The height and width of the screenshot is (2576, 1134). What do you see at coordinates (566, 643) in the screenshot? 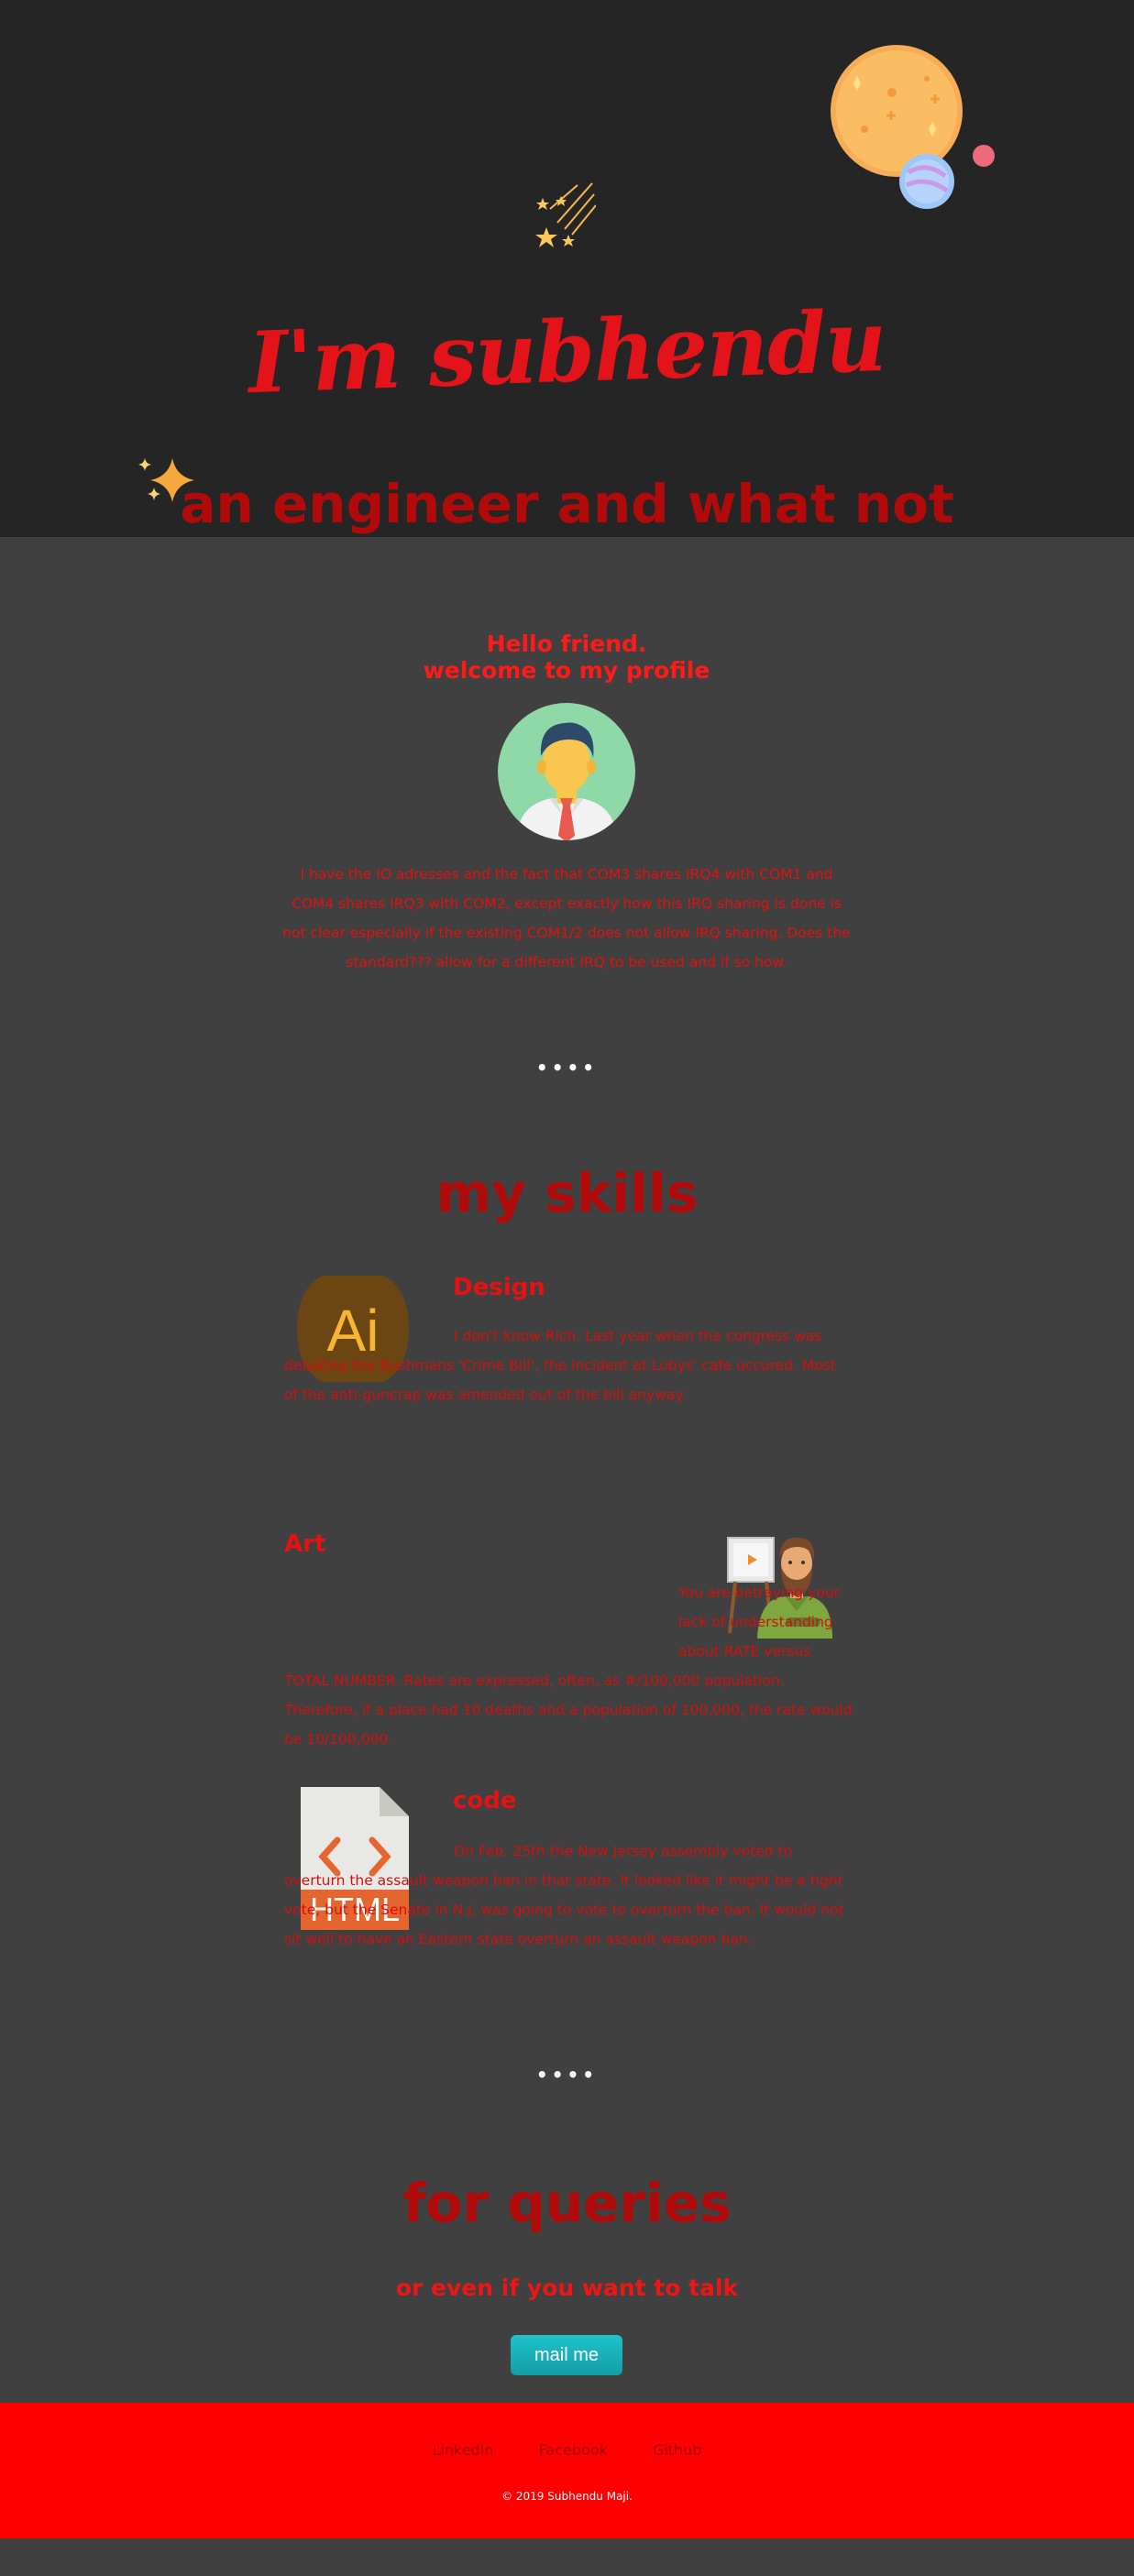
I see `greeting-line-1: Hello friend.` at bounding box center [566, 643].